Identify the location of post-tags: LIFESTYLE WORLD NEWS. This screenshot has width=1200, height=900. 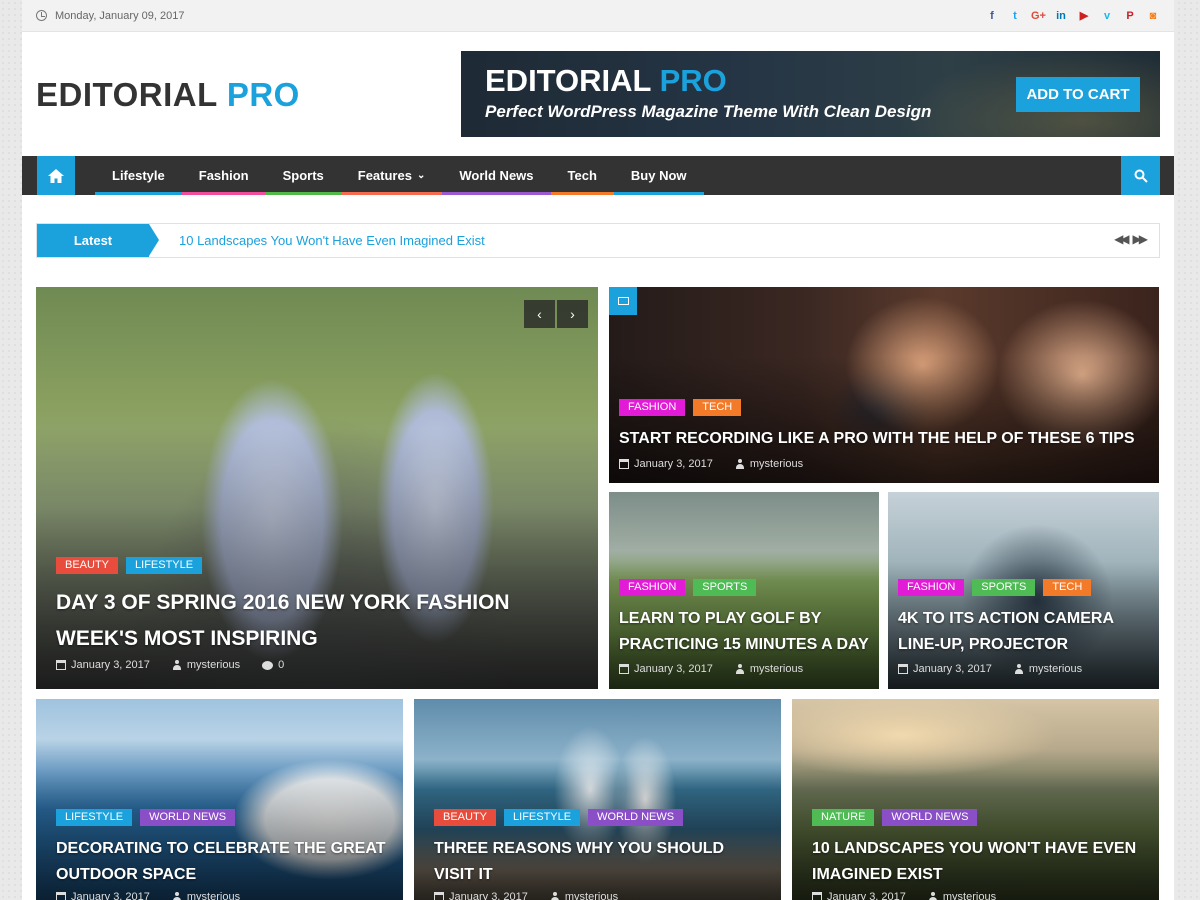
(146, 817).